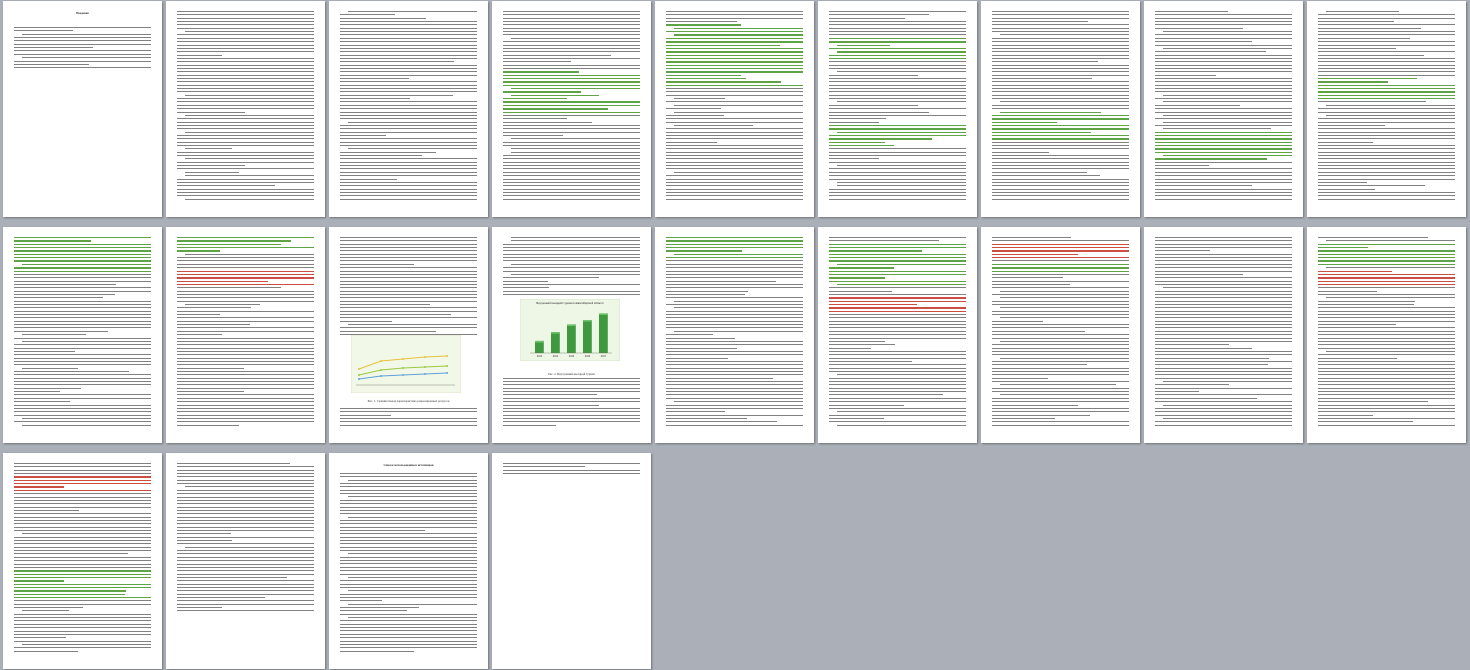 The image size is (1470, 670). Describe the element at coordinates (406, 364) in the screenshot. I see `line-chart-figure` at that location.